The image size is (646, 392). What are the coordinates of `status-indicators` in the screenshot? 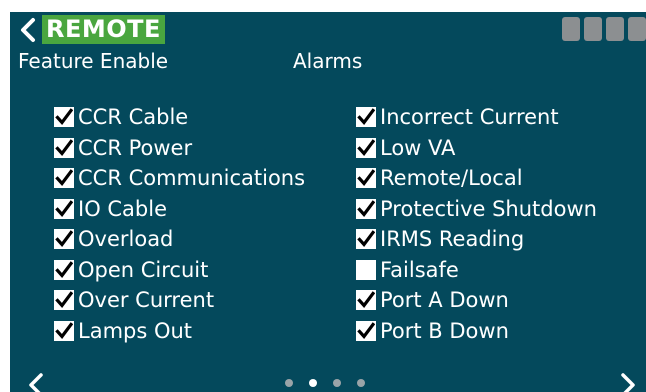 It's located at (604, 29).